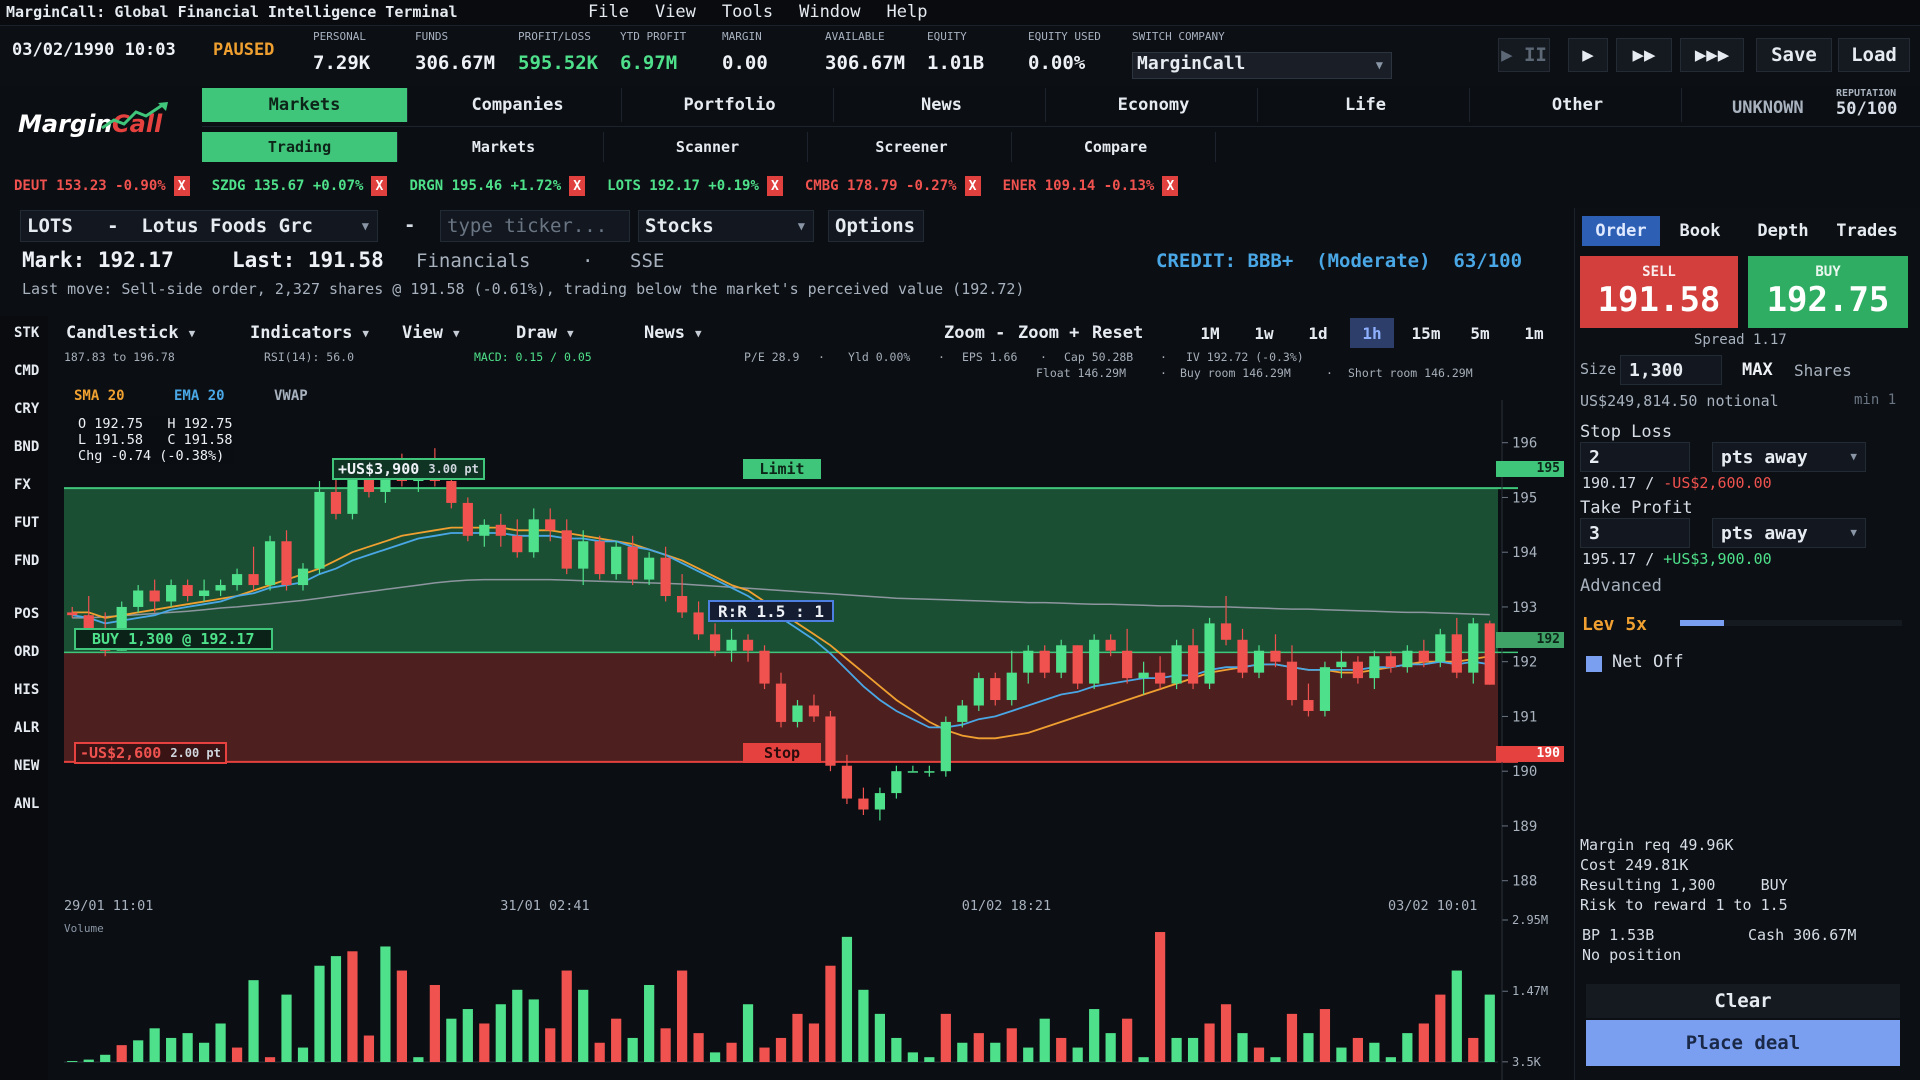 This screenshot has width=1920, height=1080. Describe the element at coordinates (1048, 333) in the screenshot. I see `zoom-in-button: Zoom +` at that location.